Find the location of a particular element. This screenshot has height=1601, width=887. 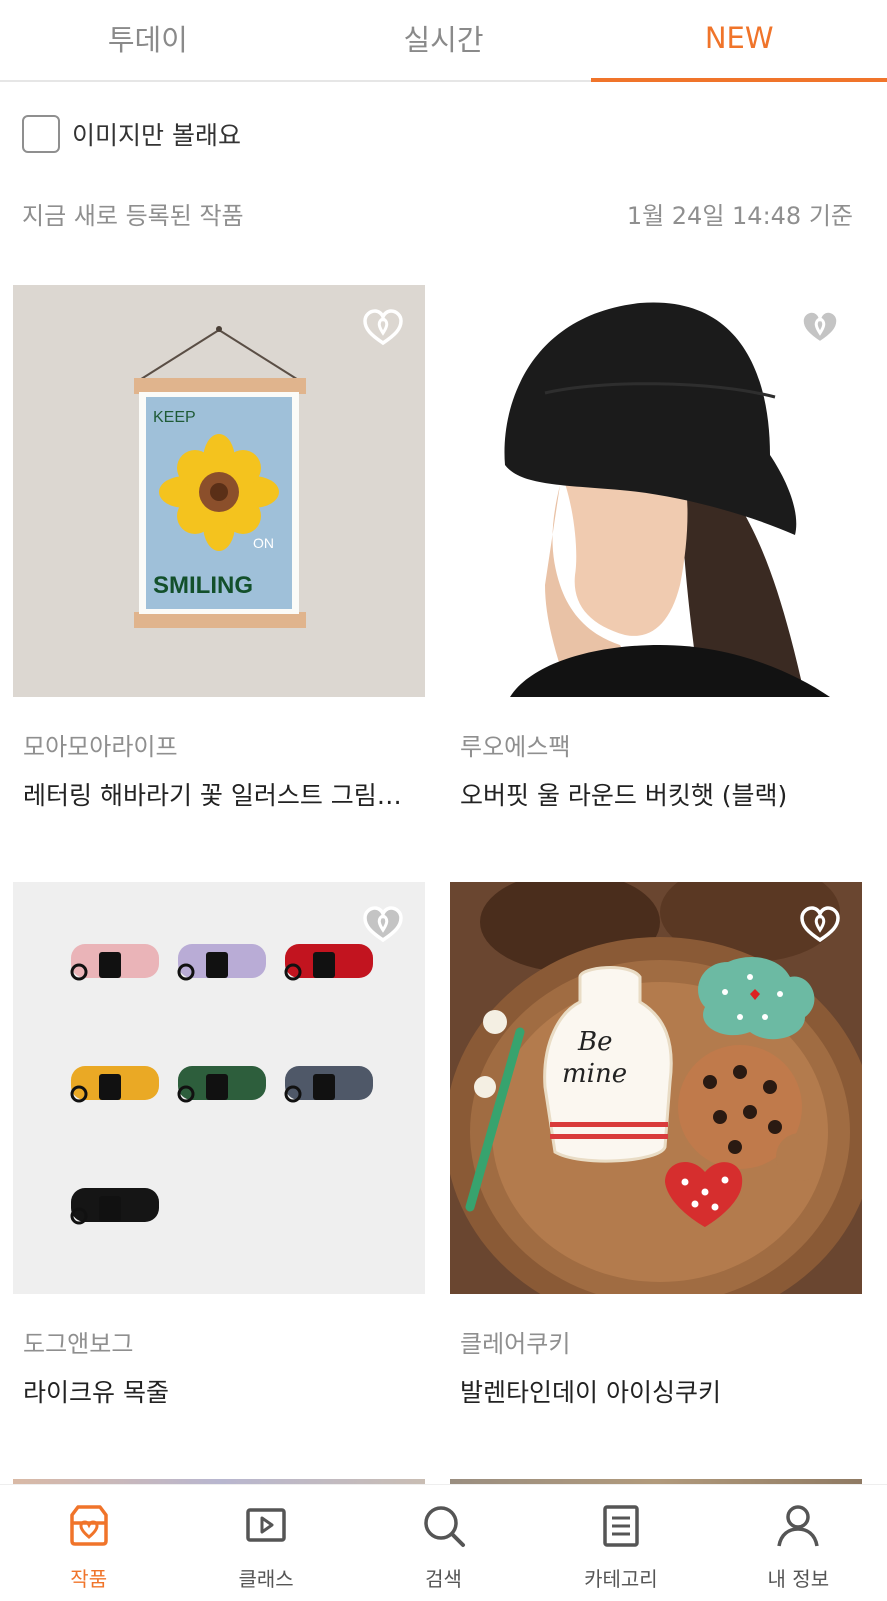

image-only-label: 이미지만 볼래요 is located at coordinates (156, 135).